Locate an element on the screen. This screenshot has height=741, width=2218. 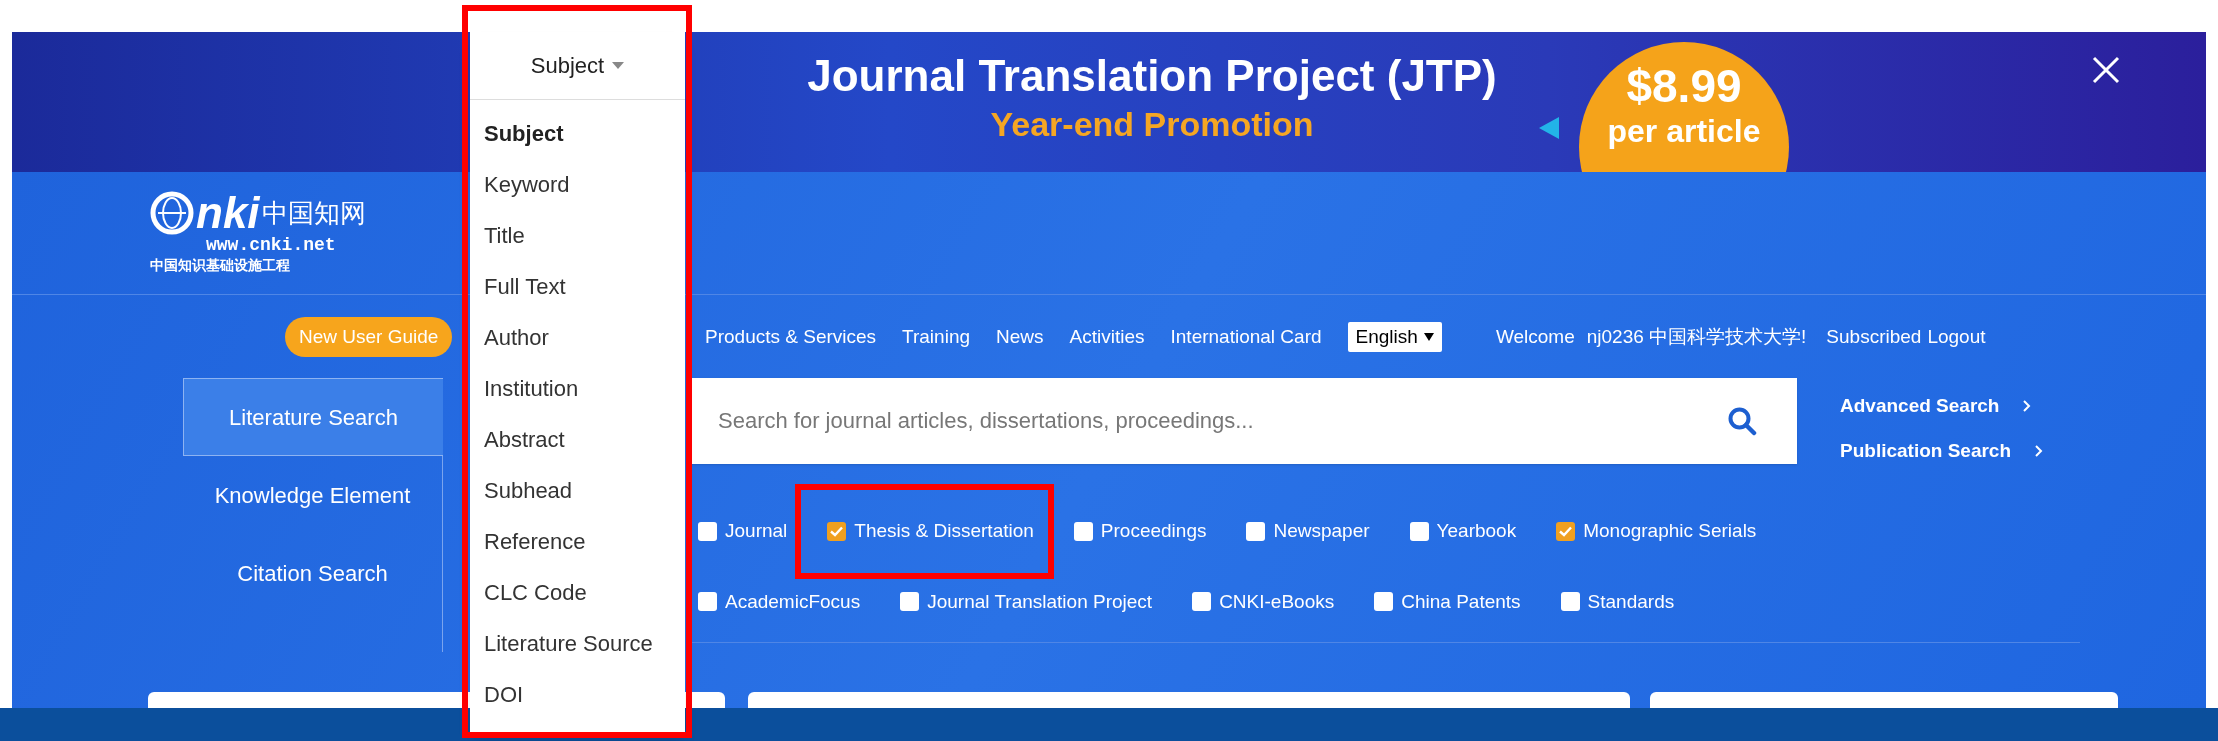
dropdown-option: Full Text is located at coordinates (577, 286).